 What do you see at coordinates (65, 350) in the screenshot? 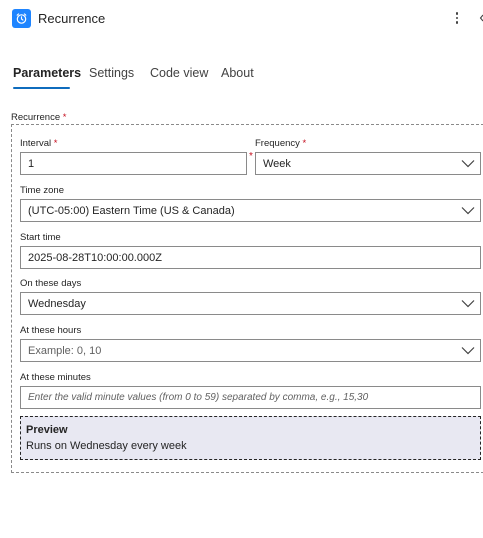
I see `at-these-hours-placeholder: Example: 0, 10` at bounding box center [65, 350].